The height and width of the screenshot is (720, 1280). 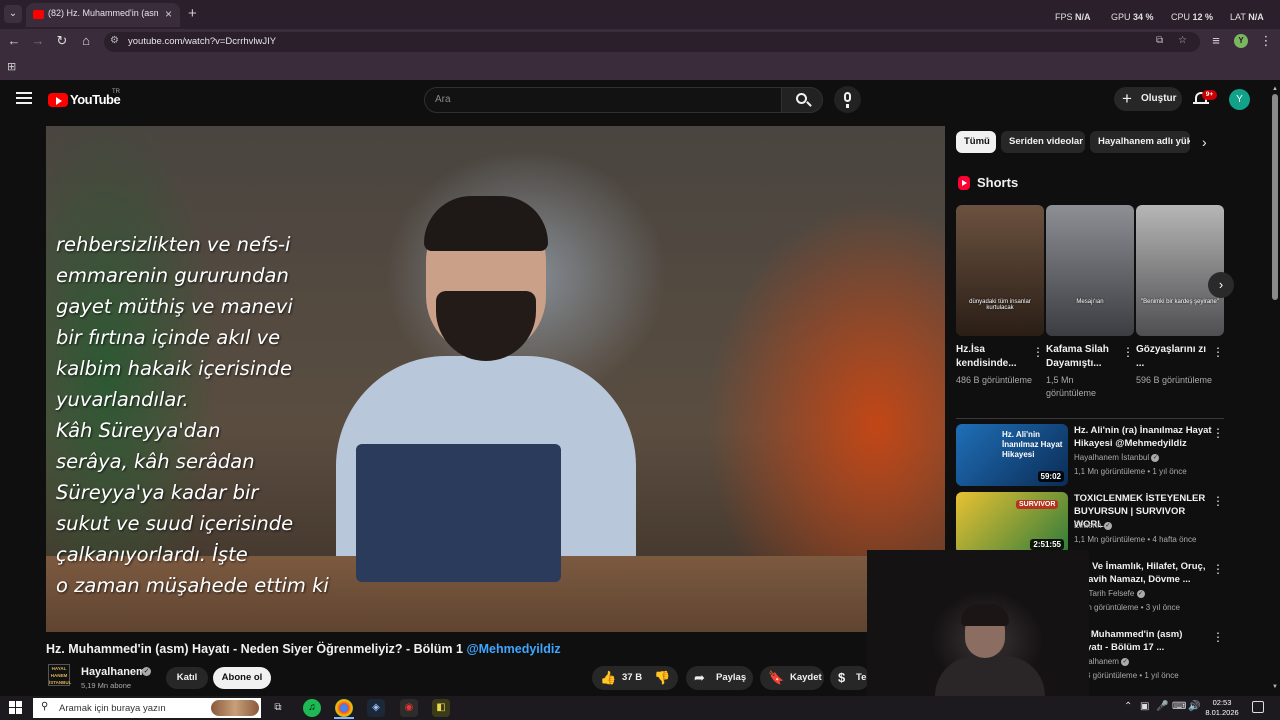 What do you see at coordinates (202, 41) in the screenshot?
I see `url-text: youtube.com/watch?v=DcrrhvlwJIY` at bounding box center [202, 41].